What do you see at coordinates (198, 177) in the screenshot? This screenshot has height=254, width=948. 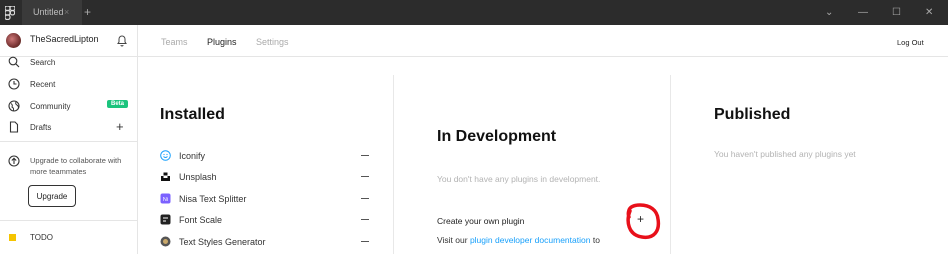 I see `plugin-name: Unsplash` at bounding box center [198, 177].